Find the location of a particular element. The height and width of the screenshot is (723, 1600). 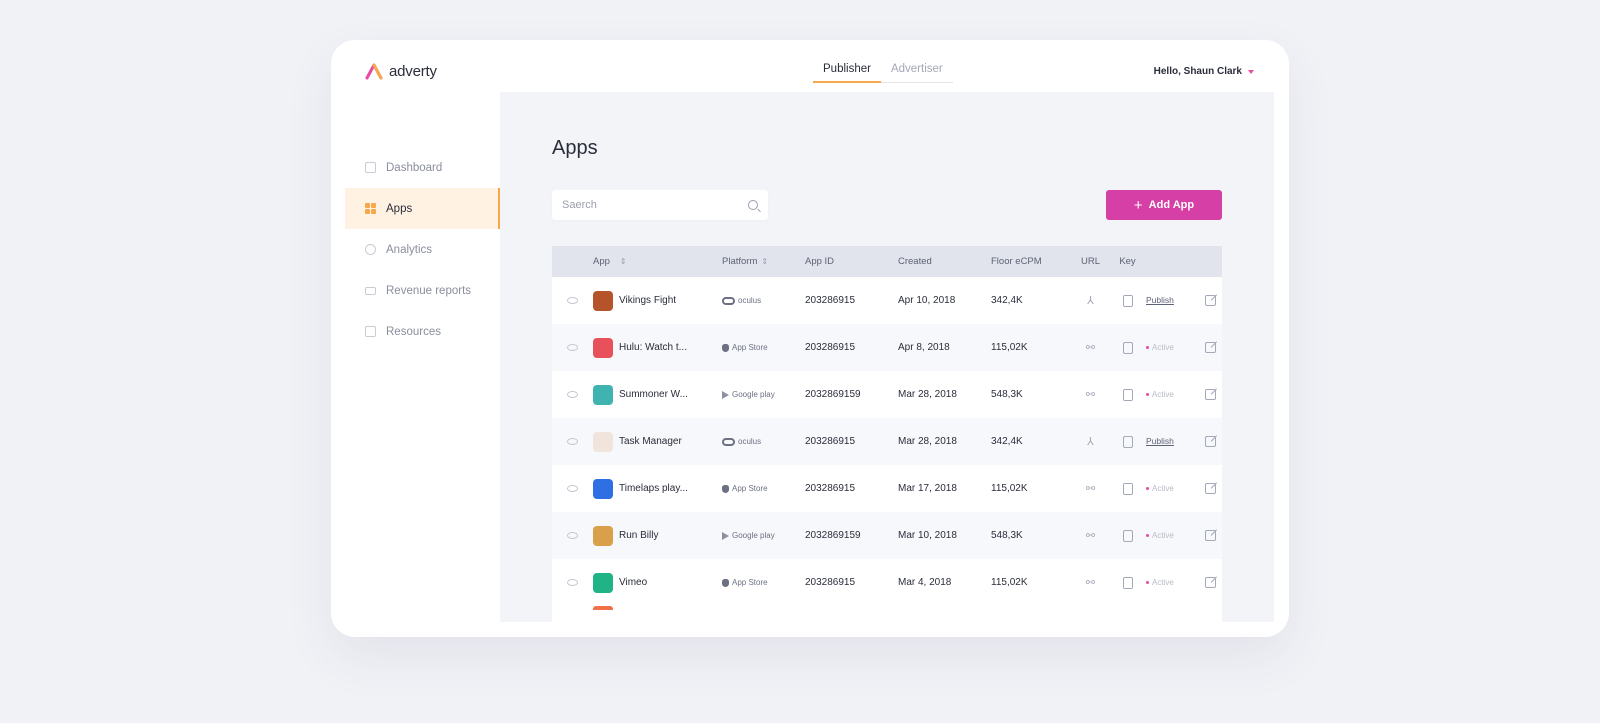

app-name: Task Manager is located at coordinates (650, 441).